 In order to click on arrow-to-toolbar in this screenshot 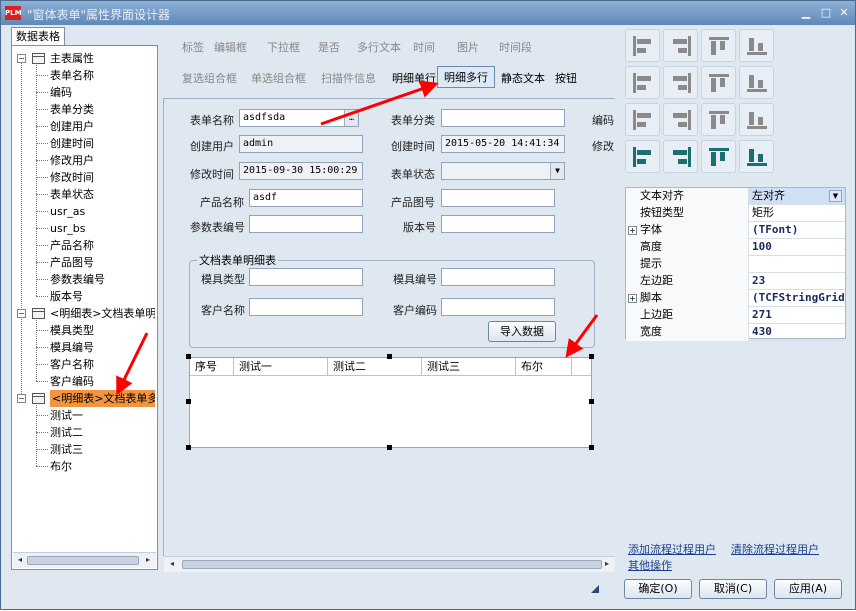, I will do `click(379, 103)`.